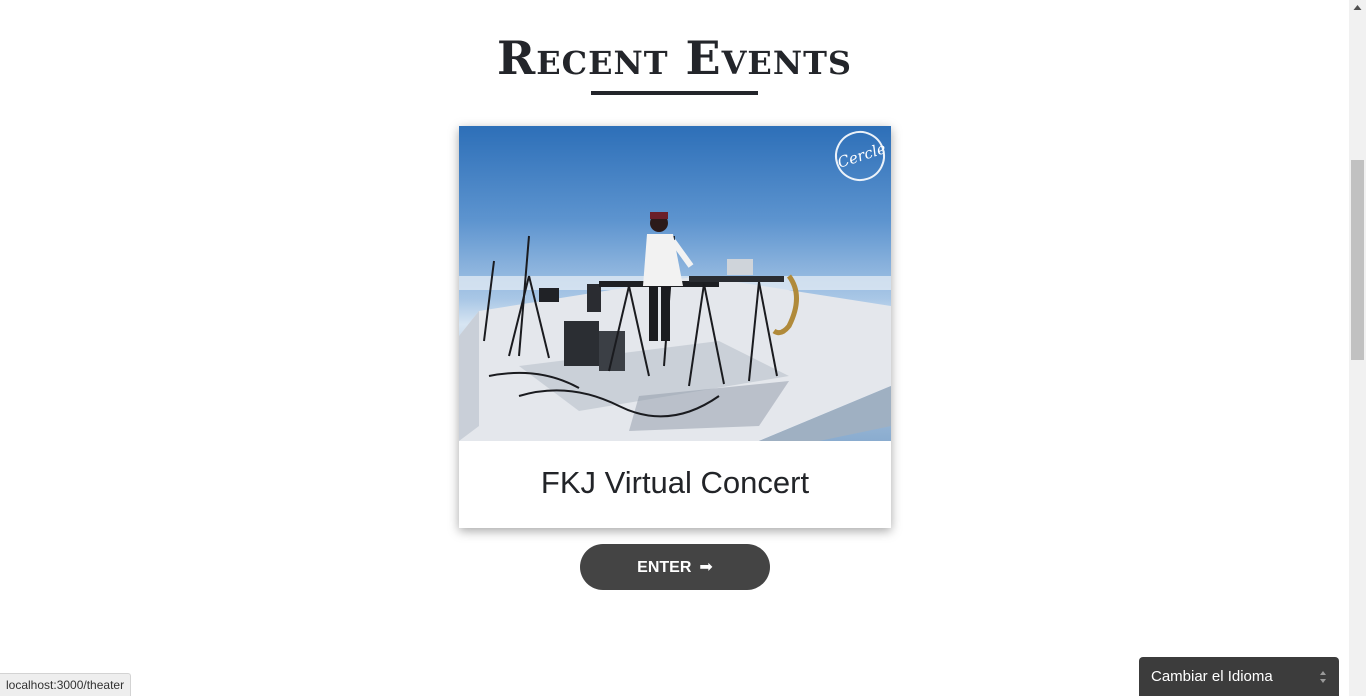 The image size is (1366, 696). Describe the element at coordinates (706, 566) in the screenshot. I see `right-arrow-icon: ➡` at that location.